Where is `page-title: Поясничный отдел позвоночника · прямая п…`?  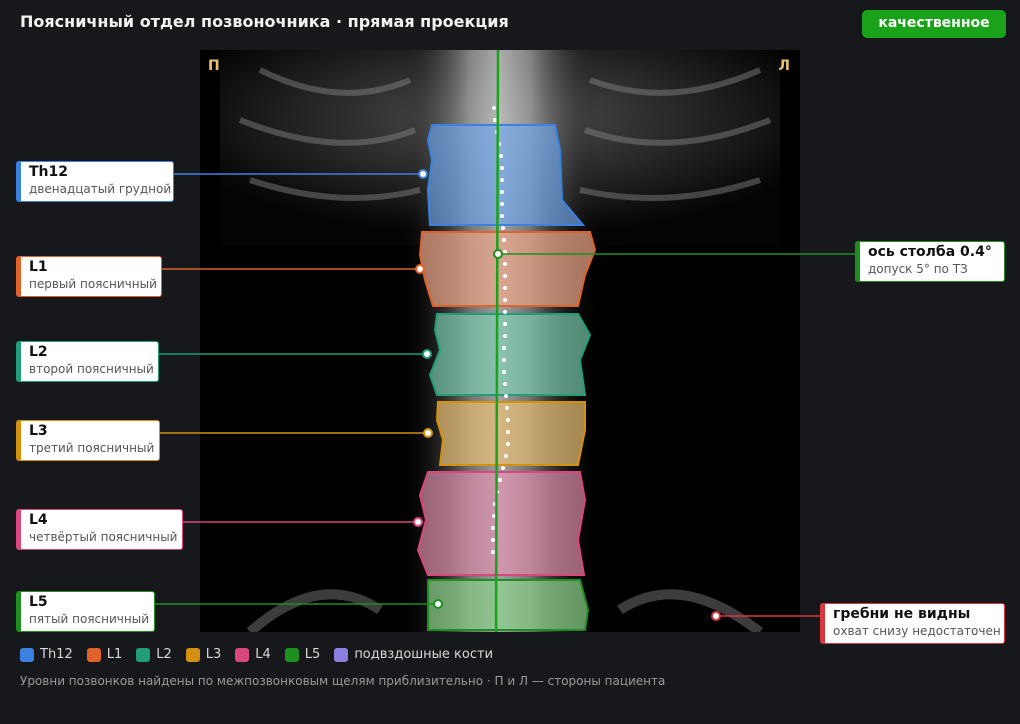 page-title: Поясничный отдел позвоночника · прямая п… is located at coordinates (264, 21).